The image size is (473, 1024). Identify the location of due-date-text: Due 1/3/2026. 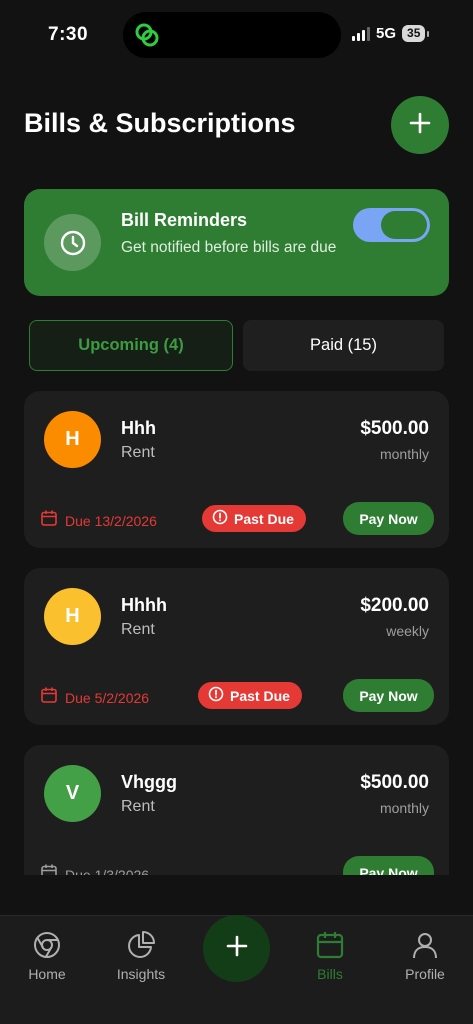
(107, 871).